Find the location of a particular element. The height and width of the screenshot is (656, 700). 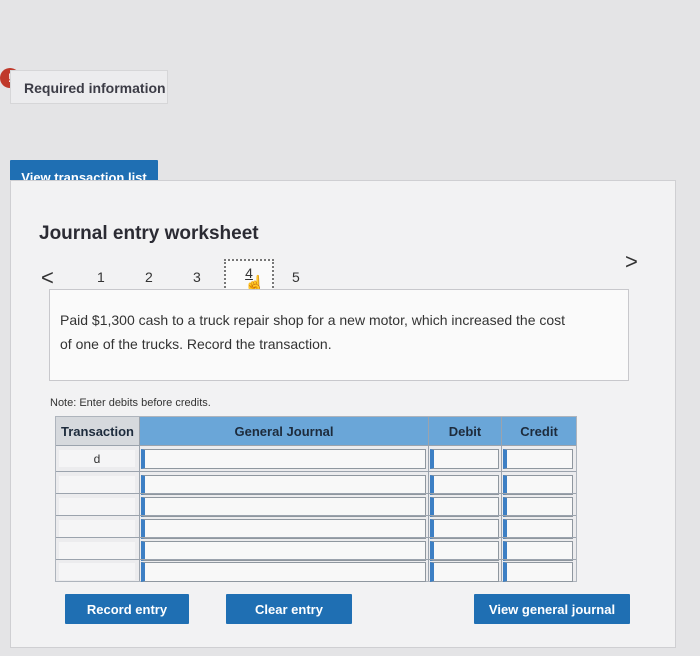

required-information-tab: Required information is located at coordinates (89, 87).